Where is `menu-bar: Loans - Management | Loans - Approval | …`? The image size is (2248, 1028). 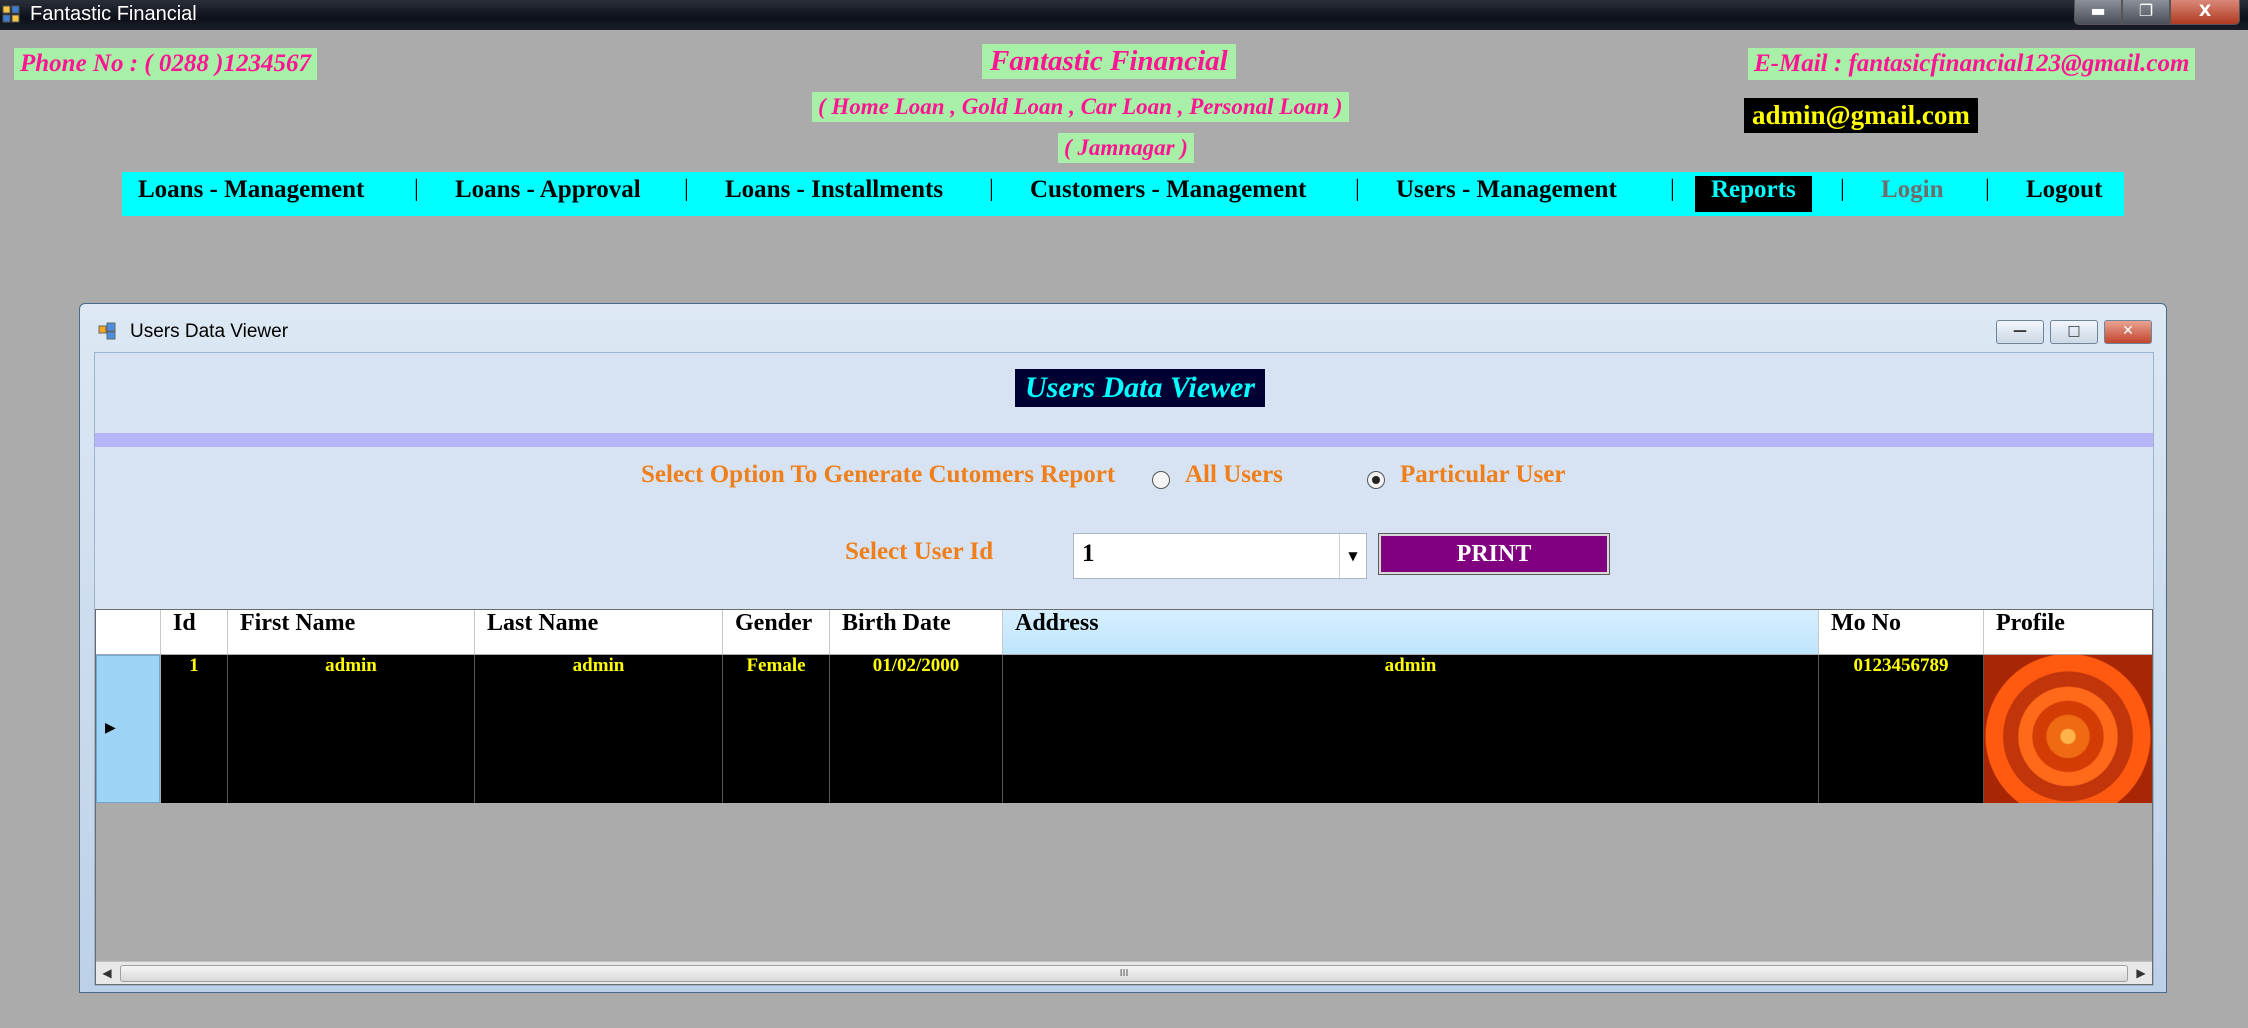
menu-bar: Loans - Management | Loans - Approval | … is located at coordinates (1123, 194).